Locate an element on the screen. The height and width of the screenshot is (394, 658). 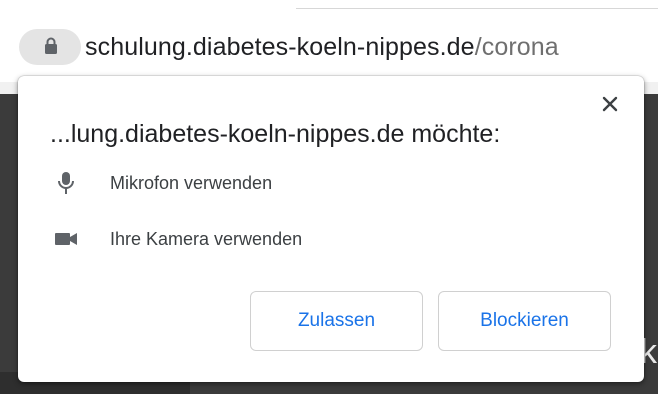
url-path: /corona is located at coordinates (516, 47).